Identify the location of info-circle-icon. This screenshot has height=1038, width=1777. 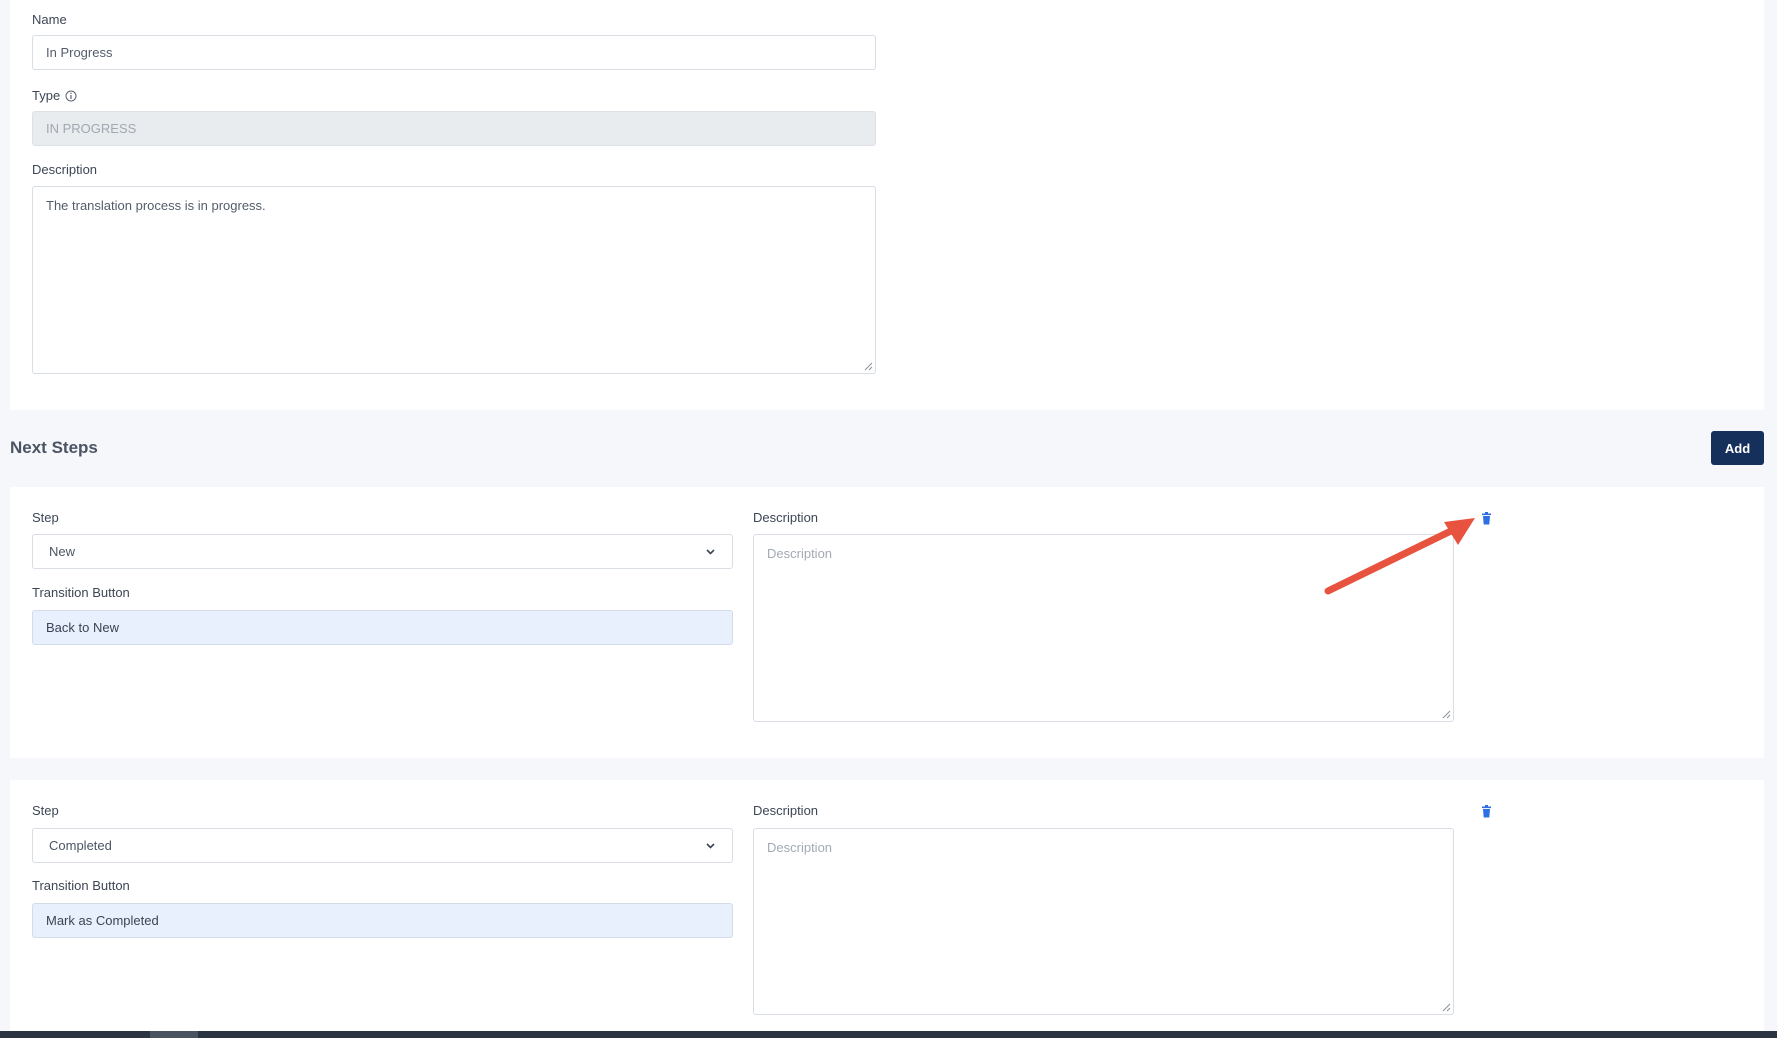
(71, 96).